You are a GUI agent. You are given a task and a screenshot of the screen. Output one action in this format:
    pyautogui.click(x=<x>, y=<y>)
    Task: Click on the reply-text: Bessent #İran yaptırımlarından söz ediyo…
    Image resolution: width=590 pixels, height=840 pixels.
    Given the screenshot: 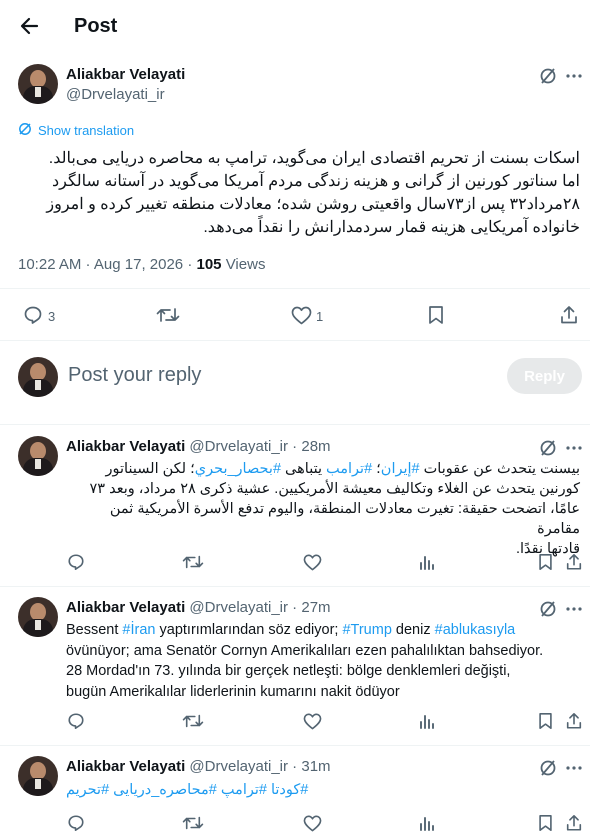 What is the action you would take?
    pyautogui.click(x=324, y=661)
    